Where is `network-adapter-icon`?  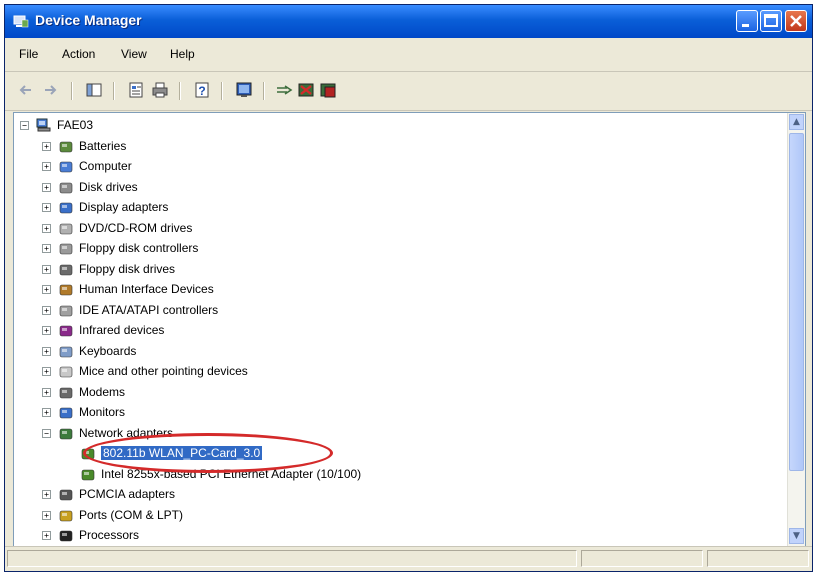
network-adapter-icon is located at coordinates (66, 433).